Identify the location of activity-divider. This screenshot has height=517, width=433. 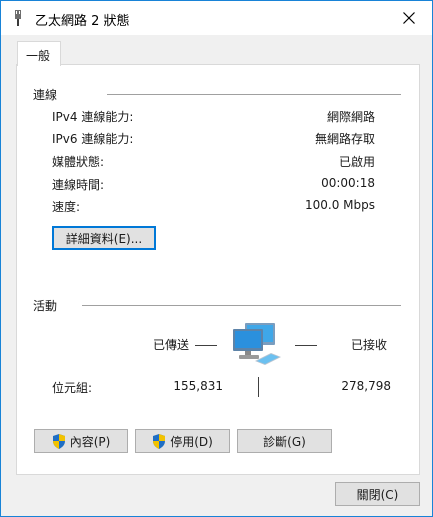
(241, 305).